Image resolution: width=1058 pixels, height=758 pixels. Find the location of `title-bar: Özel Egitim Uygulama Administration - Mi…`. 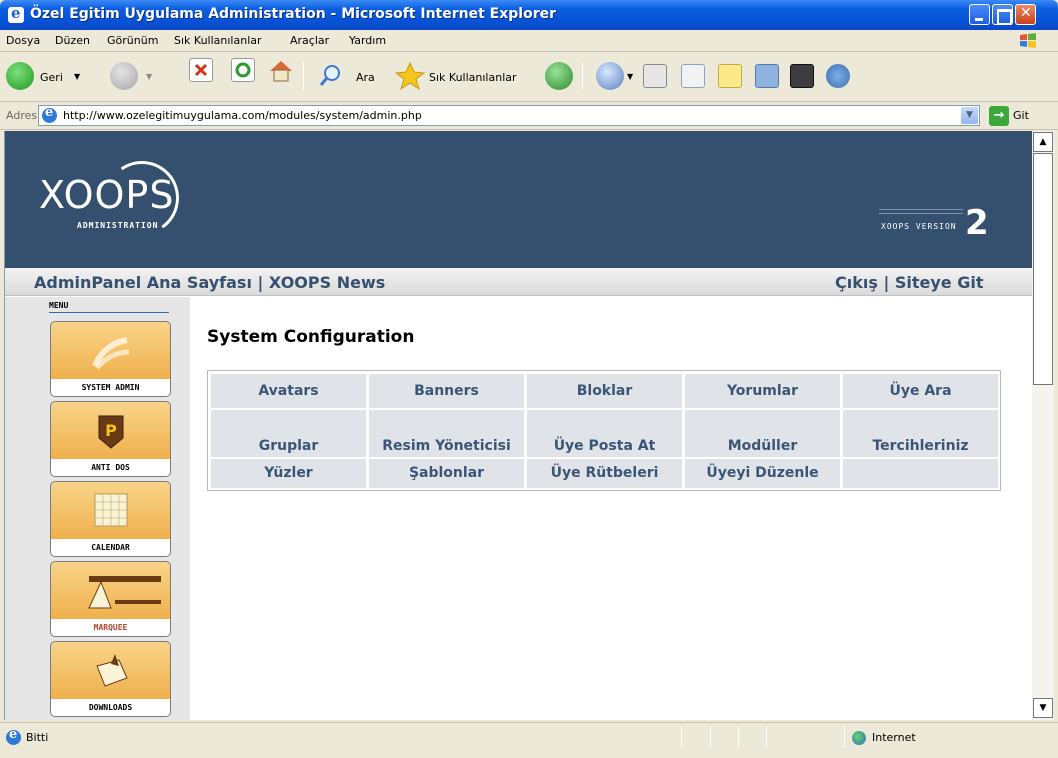

title-bar: Özel Egitim Uygulama Administration - Mi… is located at coordinates (529, 15).